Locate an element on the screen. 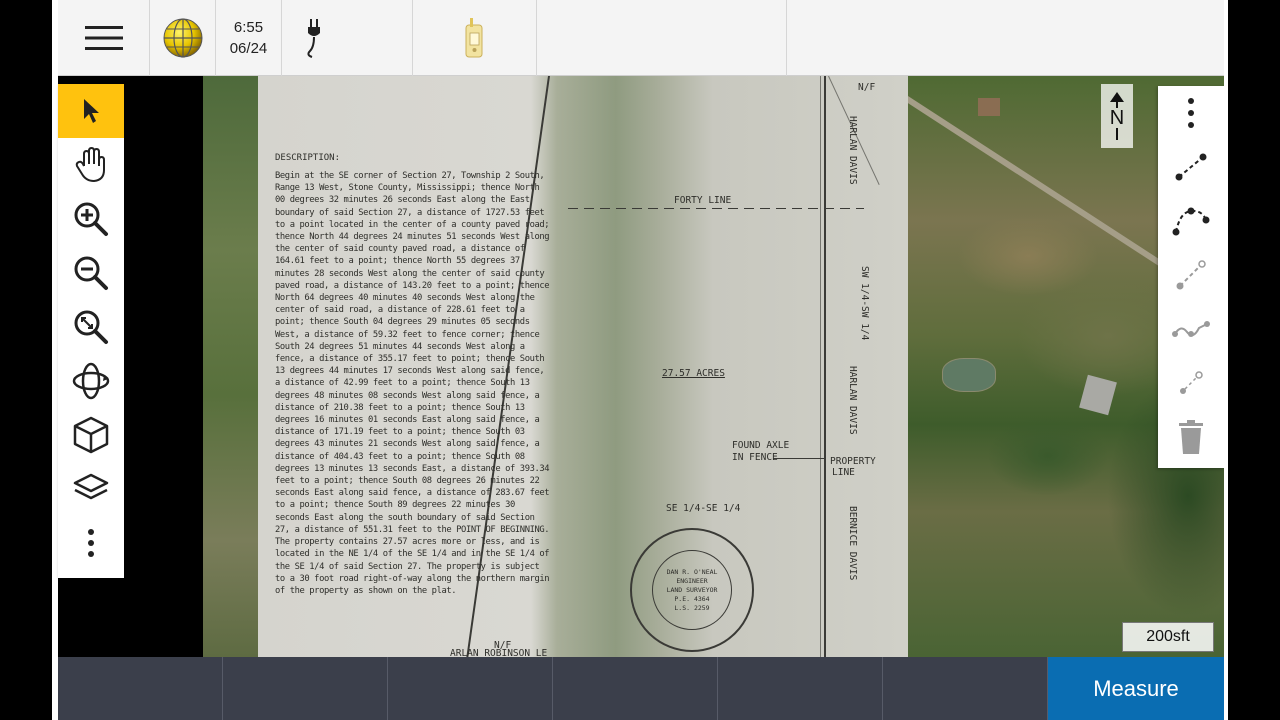 The width and height of the screenshot is (1280, 720). measure-arc-button is located at coordinates (1191, 221).